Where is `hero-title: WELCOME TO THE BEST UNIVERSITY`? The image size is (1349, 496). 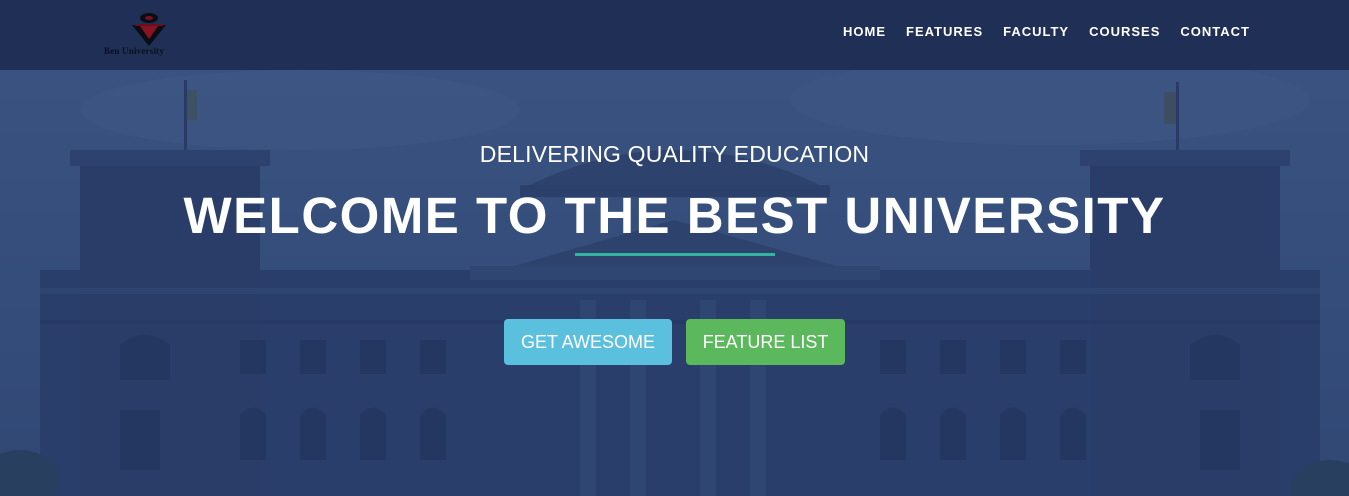
hero-title: WELCOME TO THE BEST UNIVERSITY is located at coordinates (674, 215).